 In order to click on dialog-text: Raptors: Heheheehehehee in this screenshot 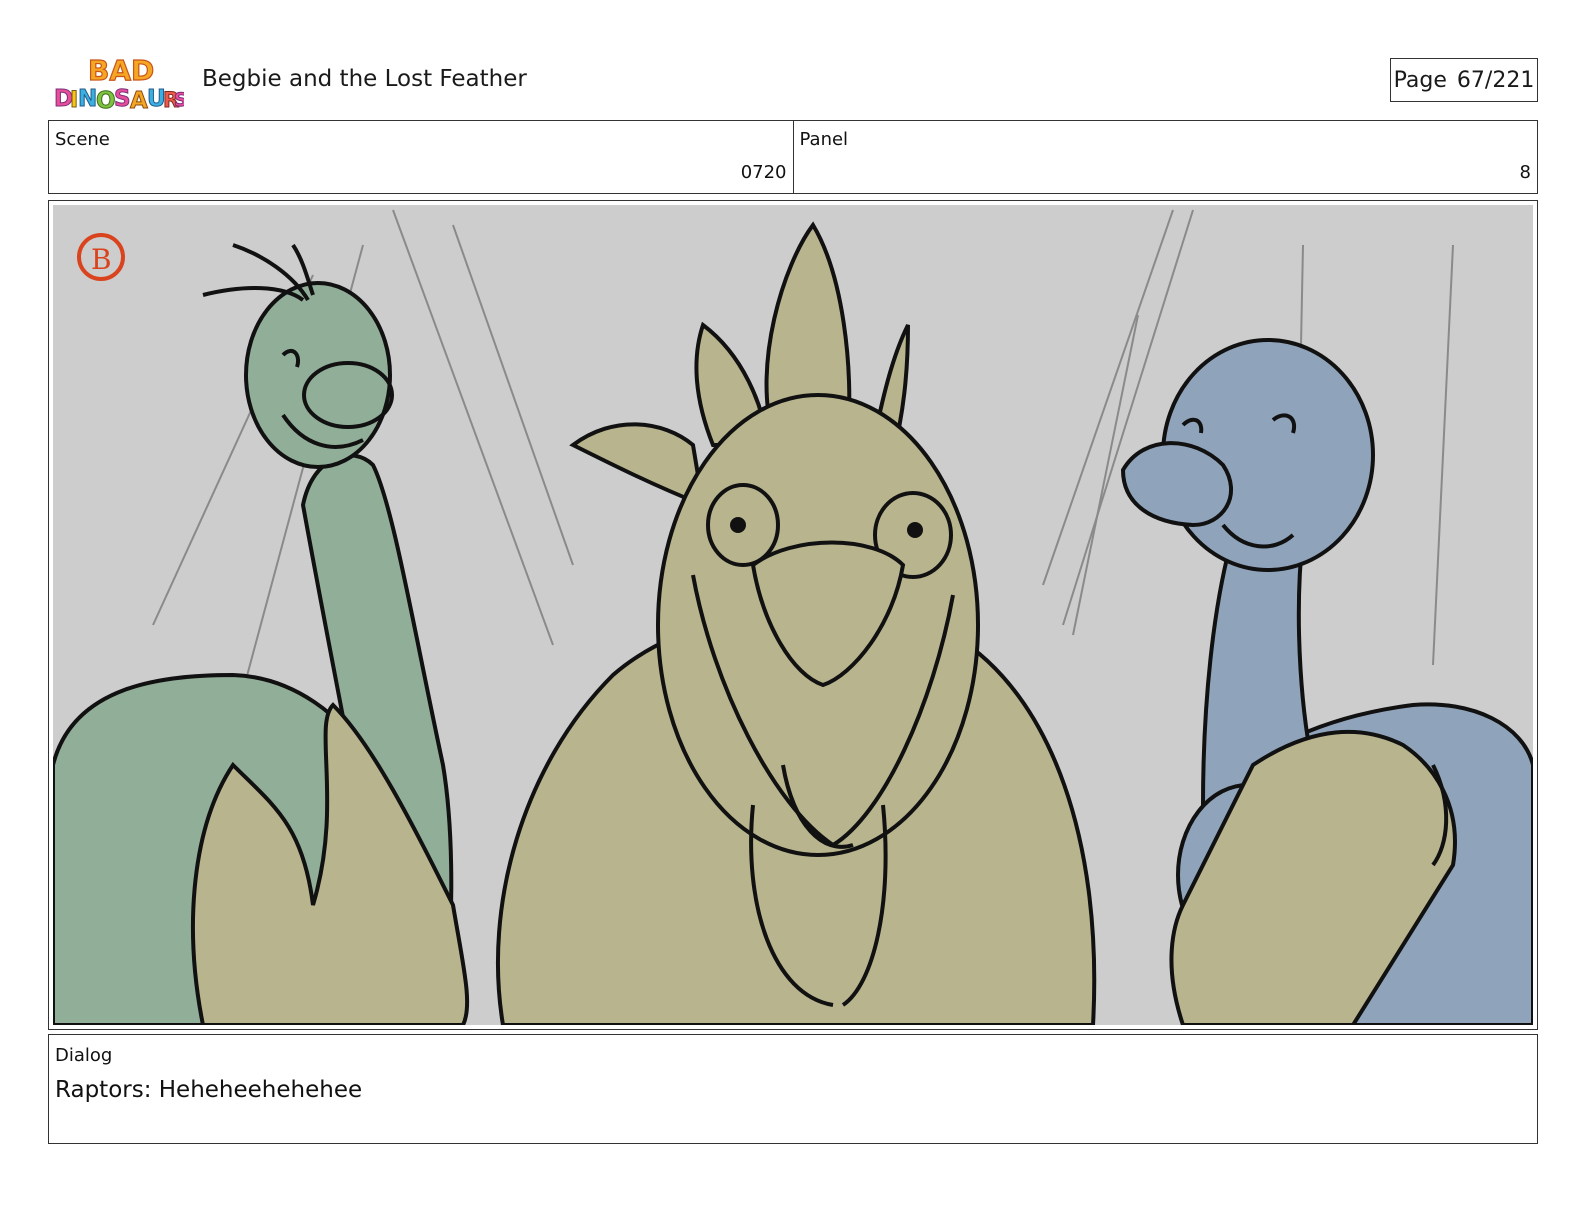, I will do `click(209, 1090)`.